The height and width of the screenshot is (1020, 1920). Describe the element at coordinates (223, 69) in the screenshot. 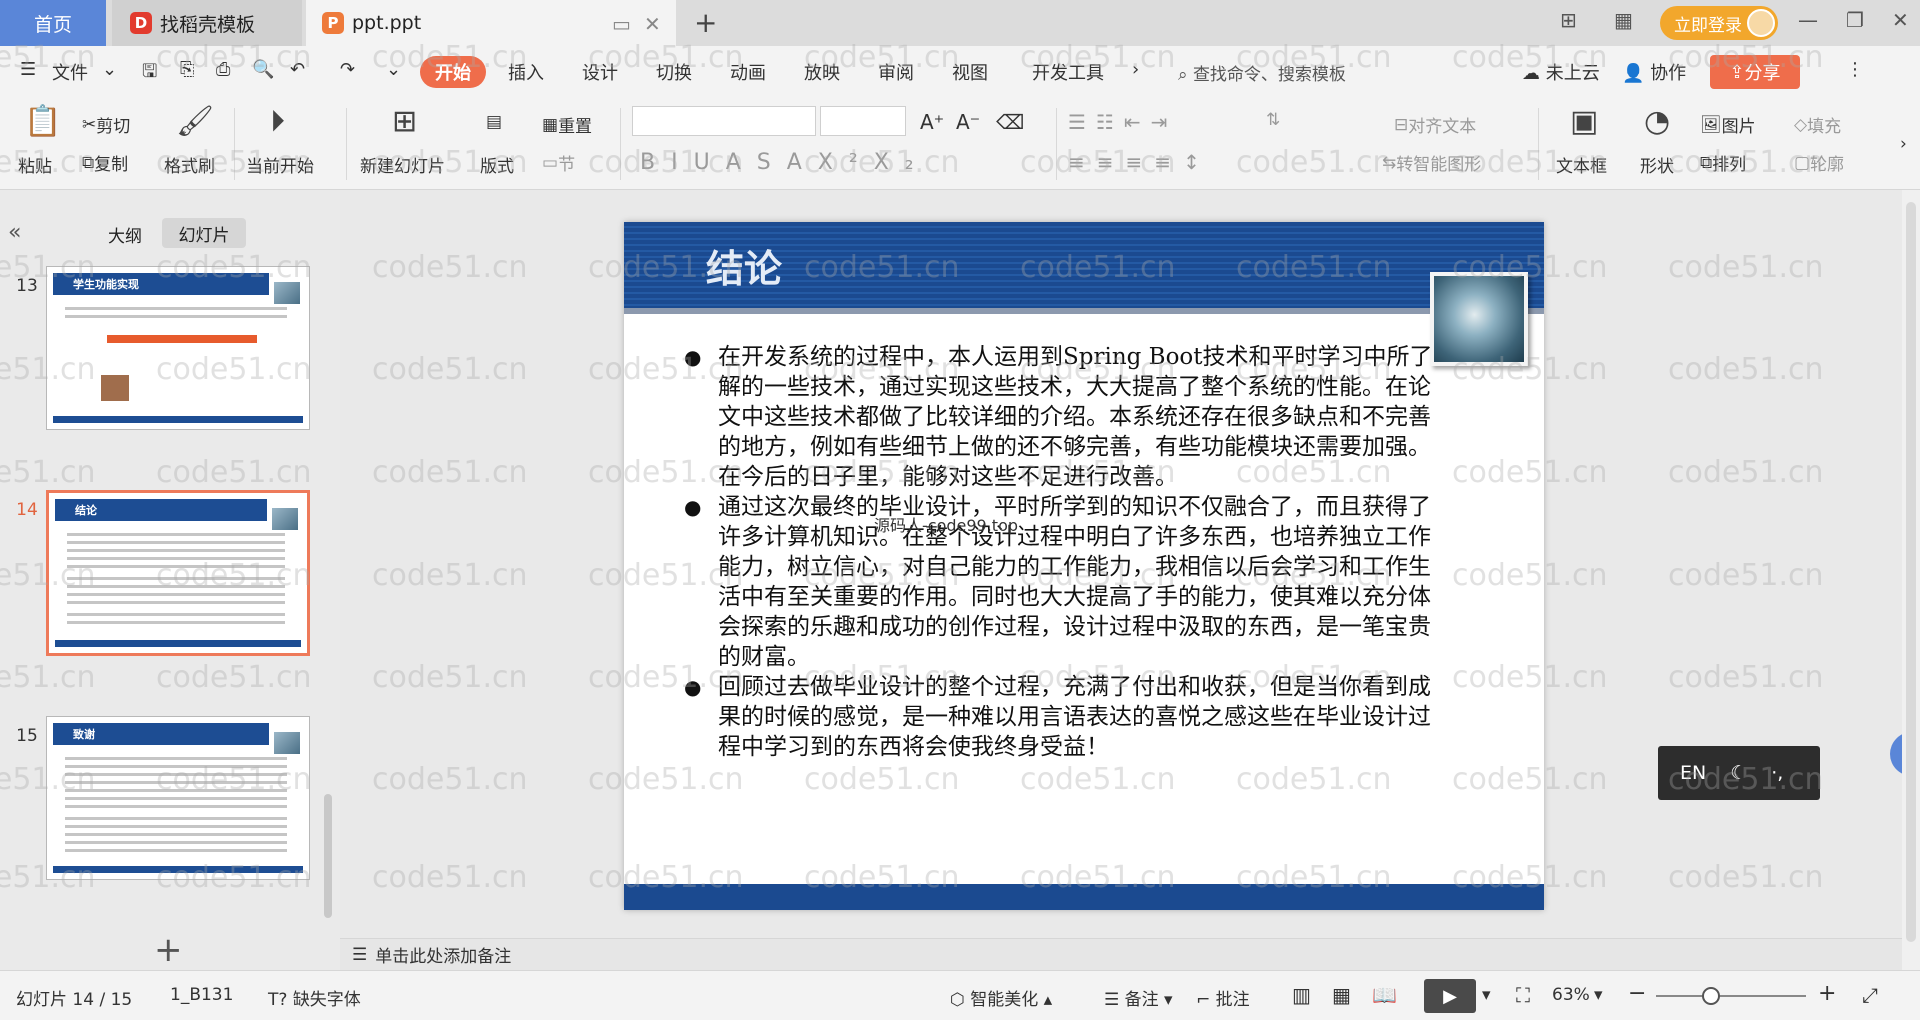

I see `print-icon: ⎙` at that location.